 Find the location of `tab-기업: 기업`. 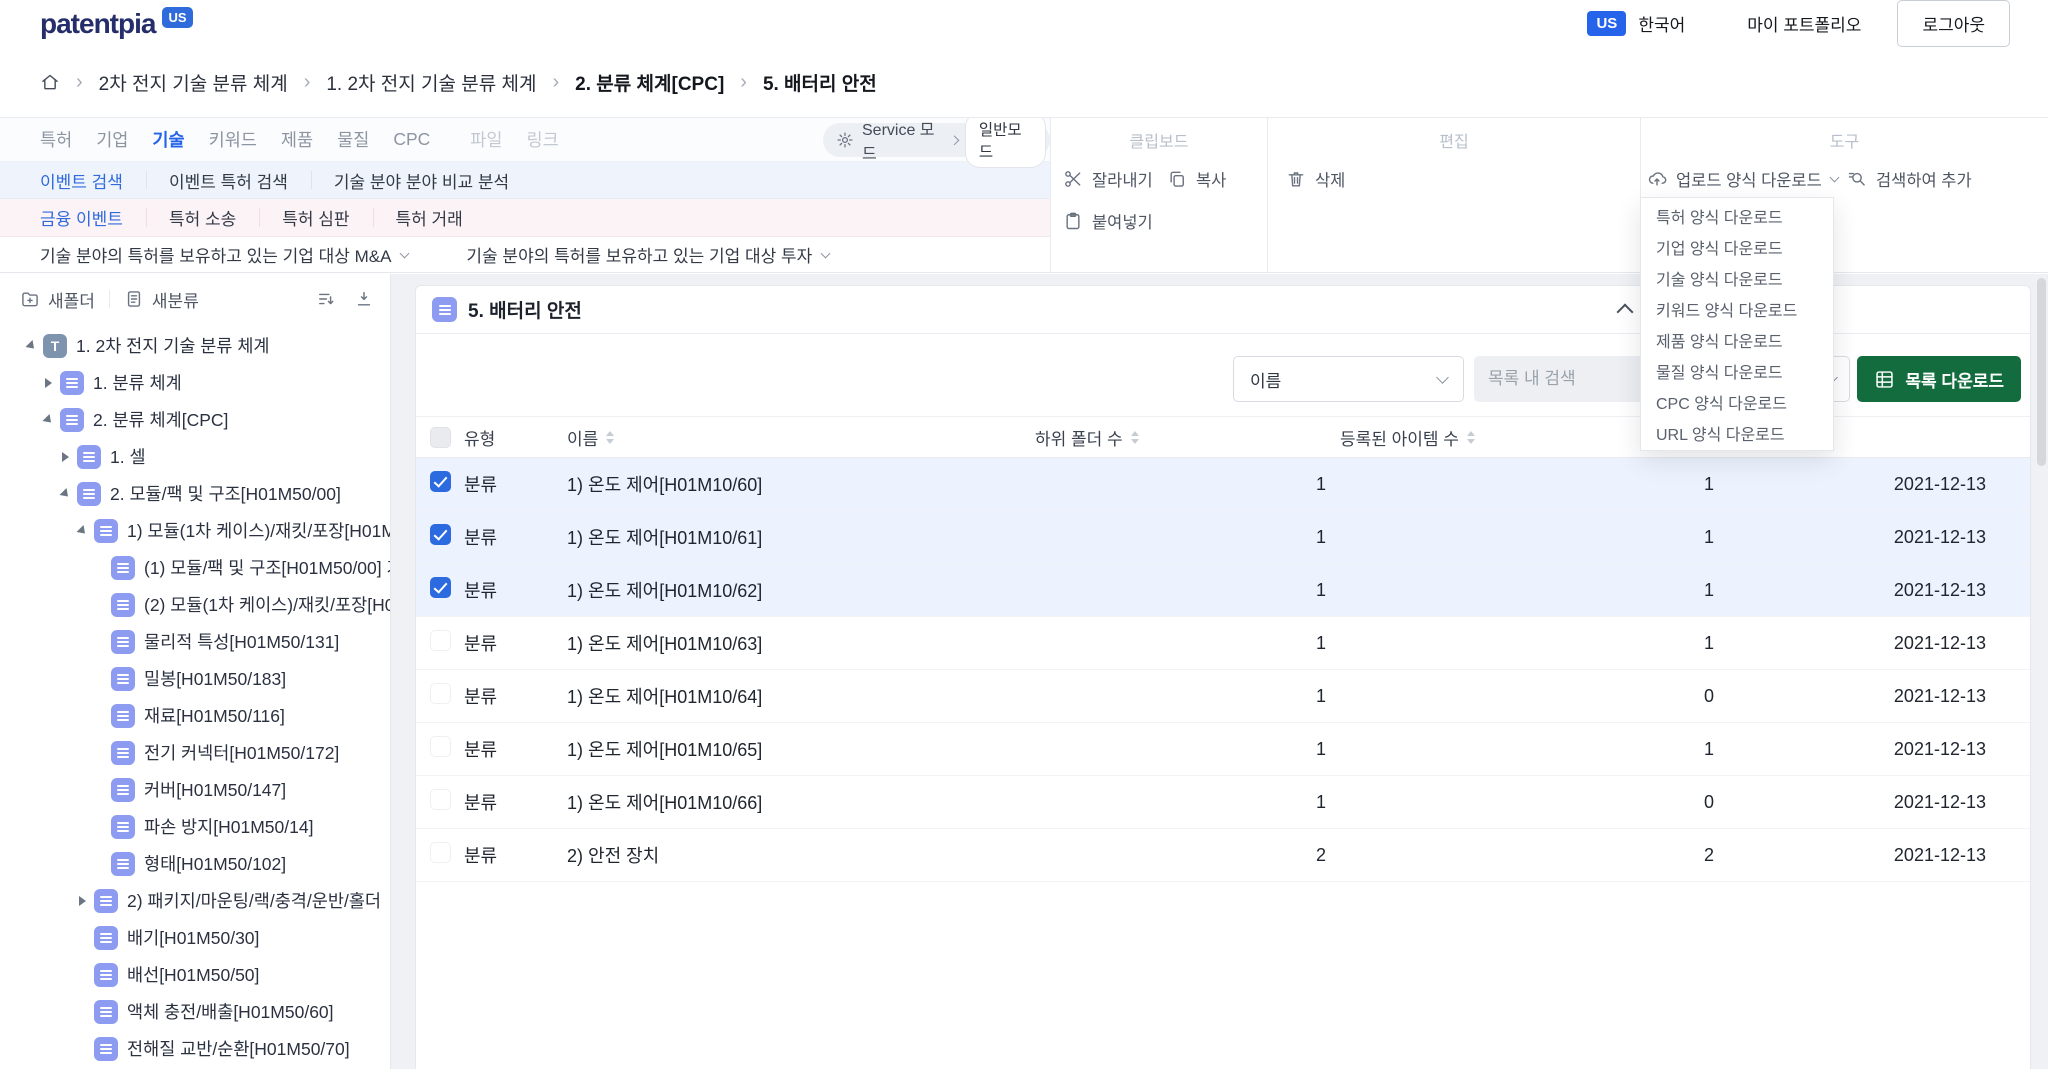

tab-기업: 기업 is located at coordinates (112, 139).